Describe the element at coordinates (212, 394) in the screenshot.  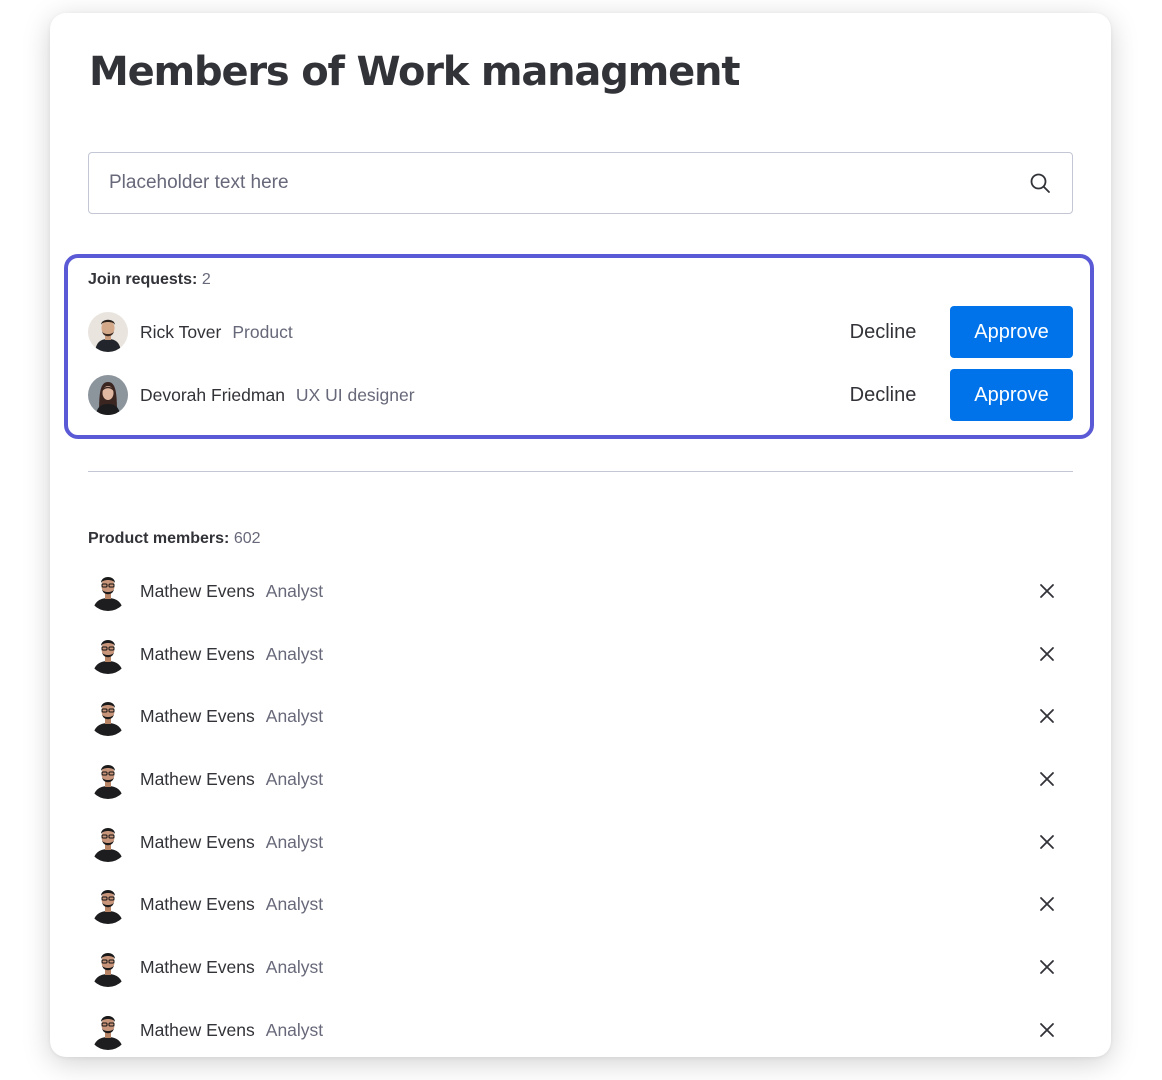
I see `requester-name: Devorah Friedman` at that location.